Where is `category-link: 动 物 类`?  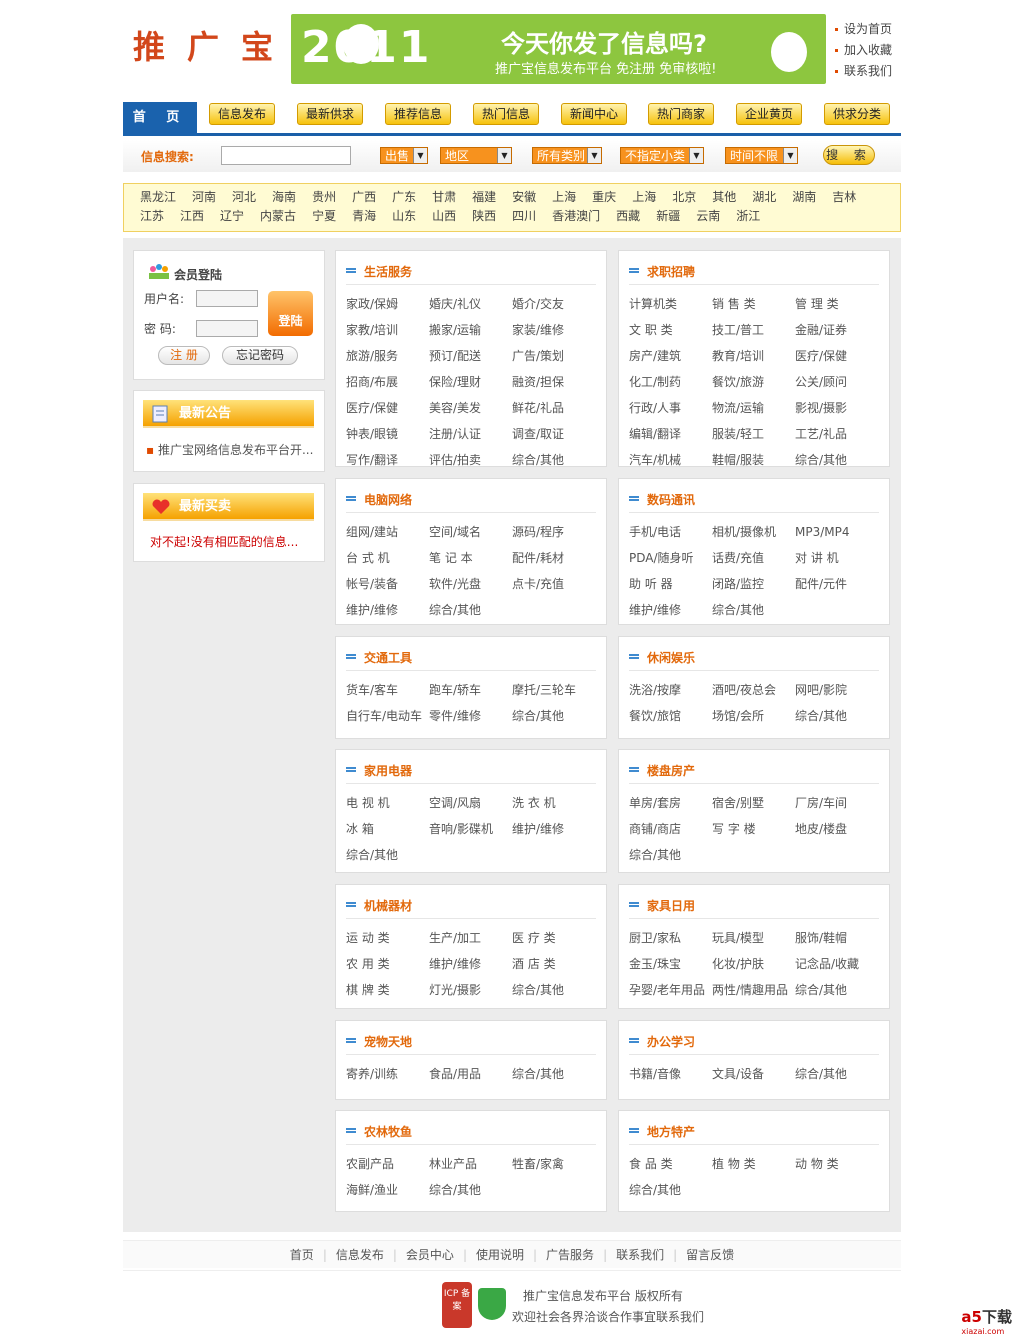
category-link: 动 物 类 is located at coordinates (836, 1164).